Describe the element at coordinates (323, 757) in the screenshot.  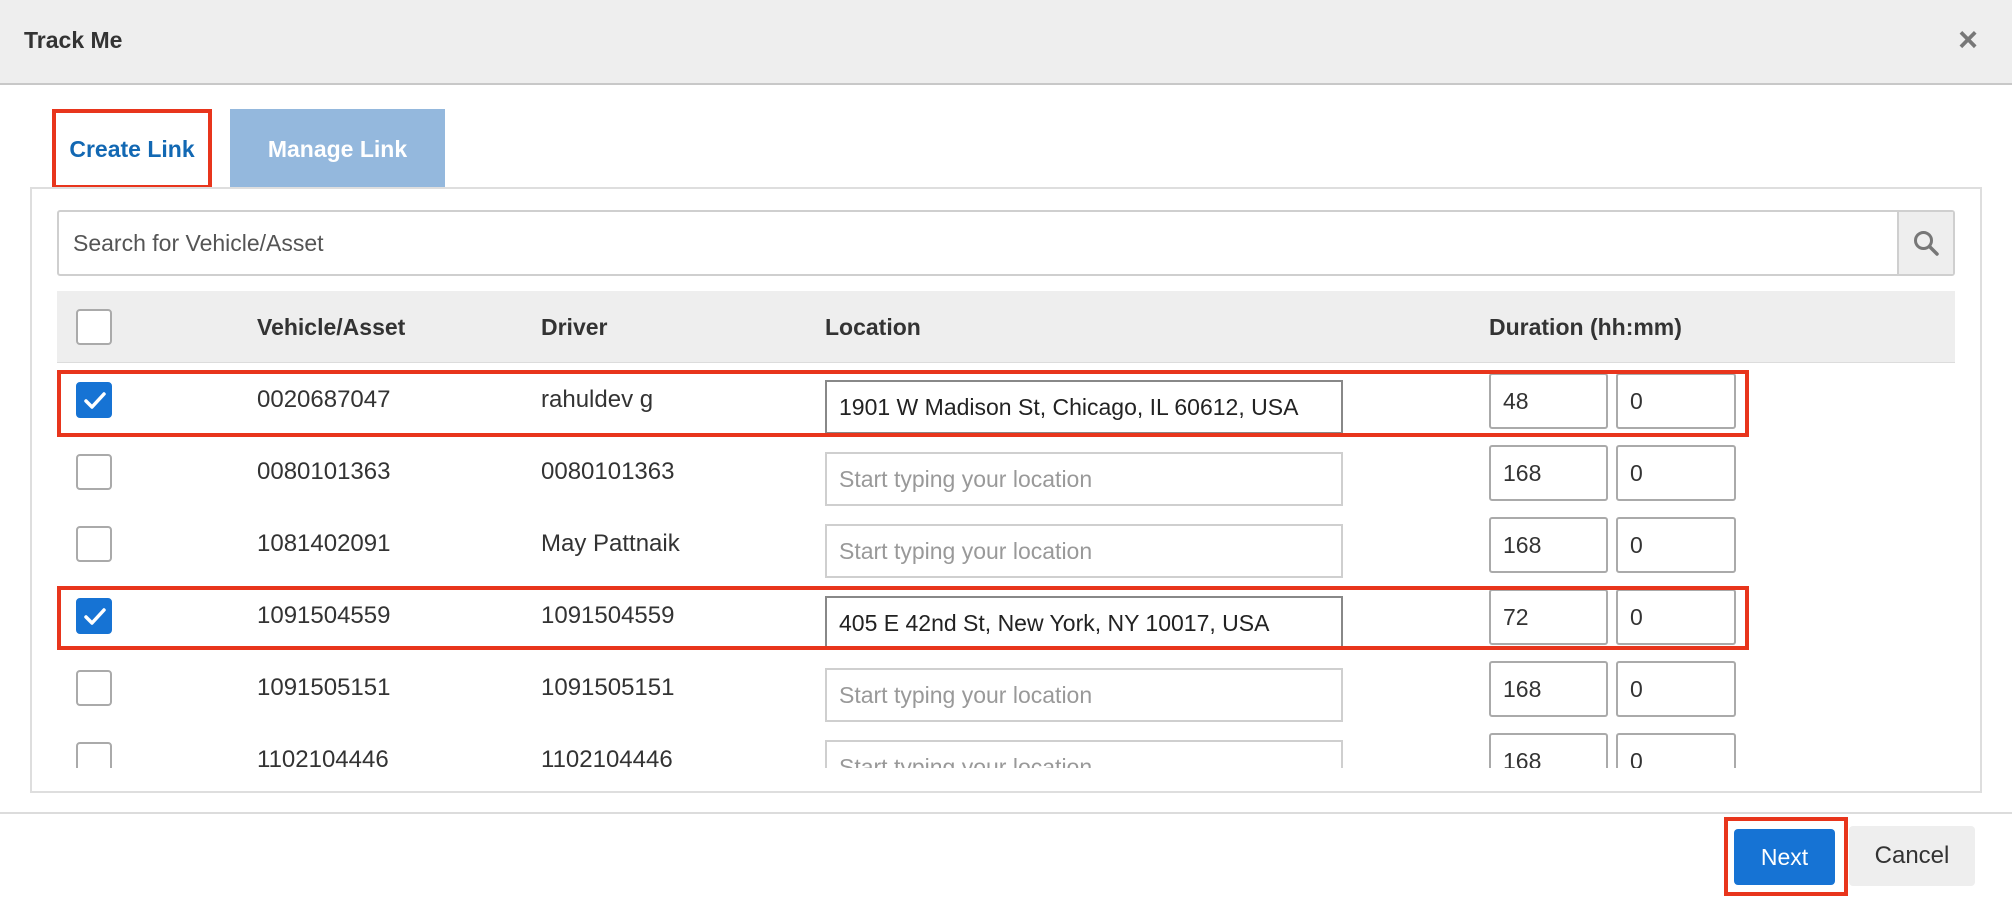
I see `vehicle-id: 1102104446` at that location.